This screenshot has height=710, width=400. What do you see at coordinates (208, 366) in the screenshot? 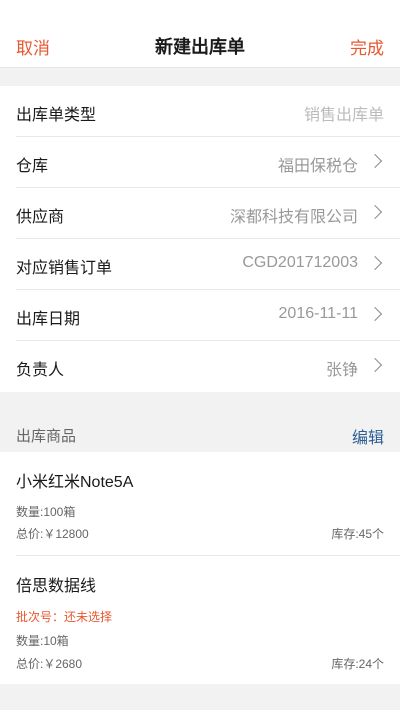
I see `form-row-responsible-person: 负责人 张铮` at bounding box center [208, 366].